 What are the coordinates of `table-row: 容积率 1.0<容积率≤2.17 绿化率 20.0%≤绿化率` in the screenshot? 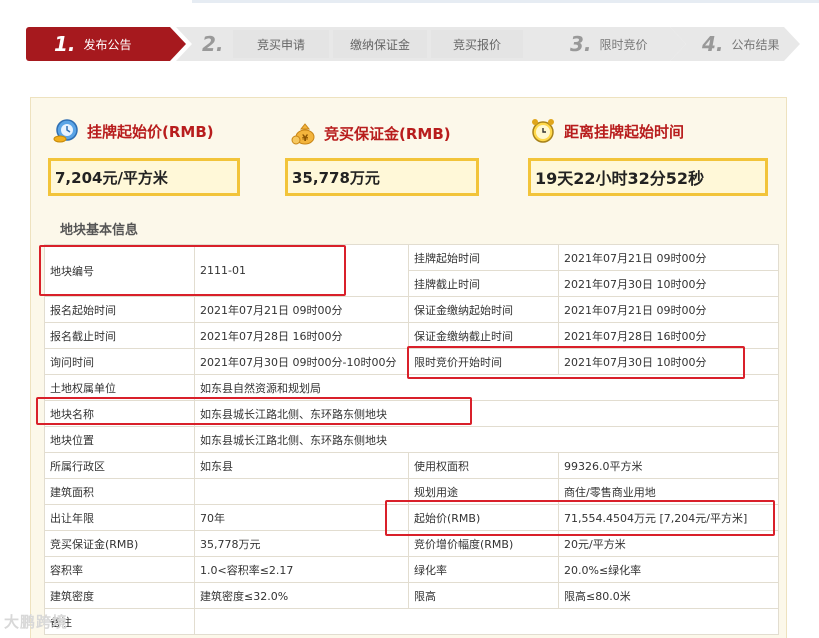 It's located at (411, 569).